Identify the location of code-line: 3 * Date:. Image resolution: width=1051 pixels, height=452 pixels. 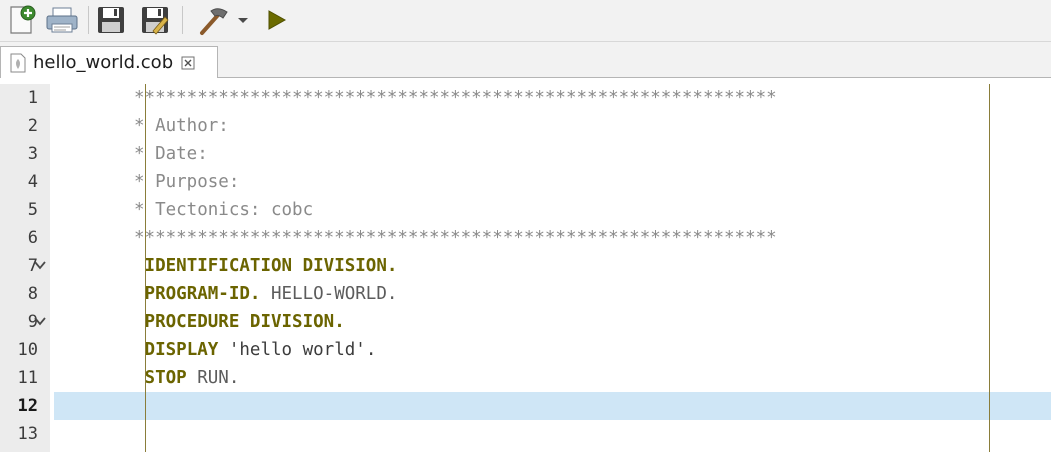
(525, 154).